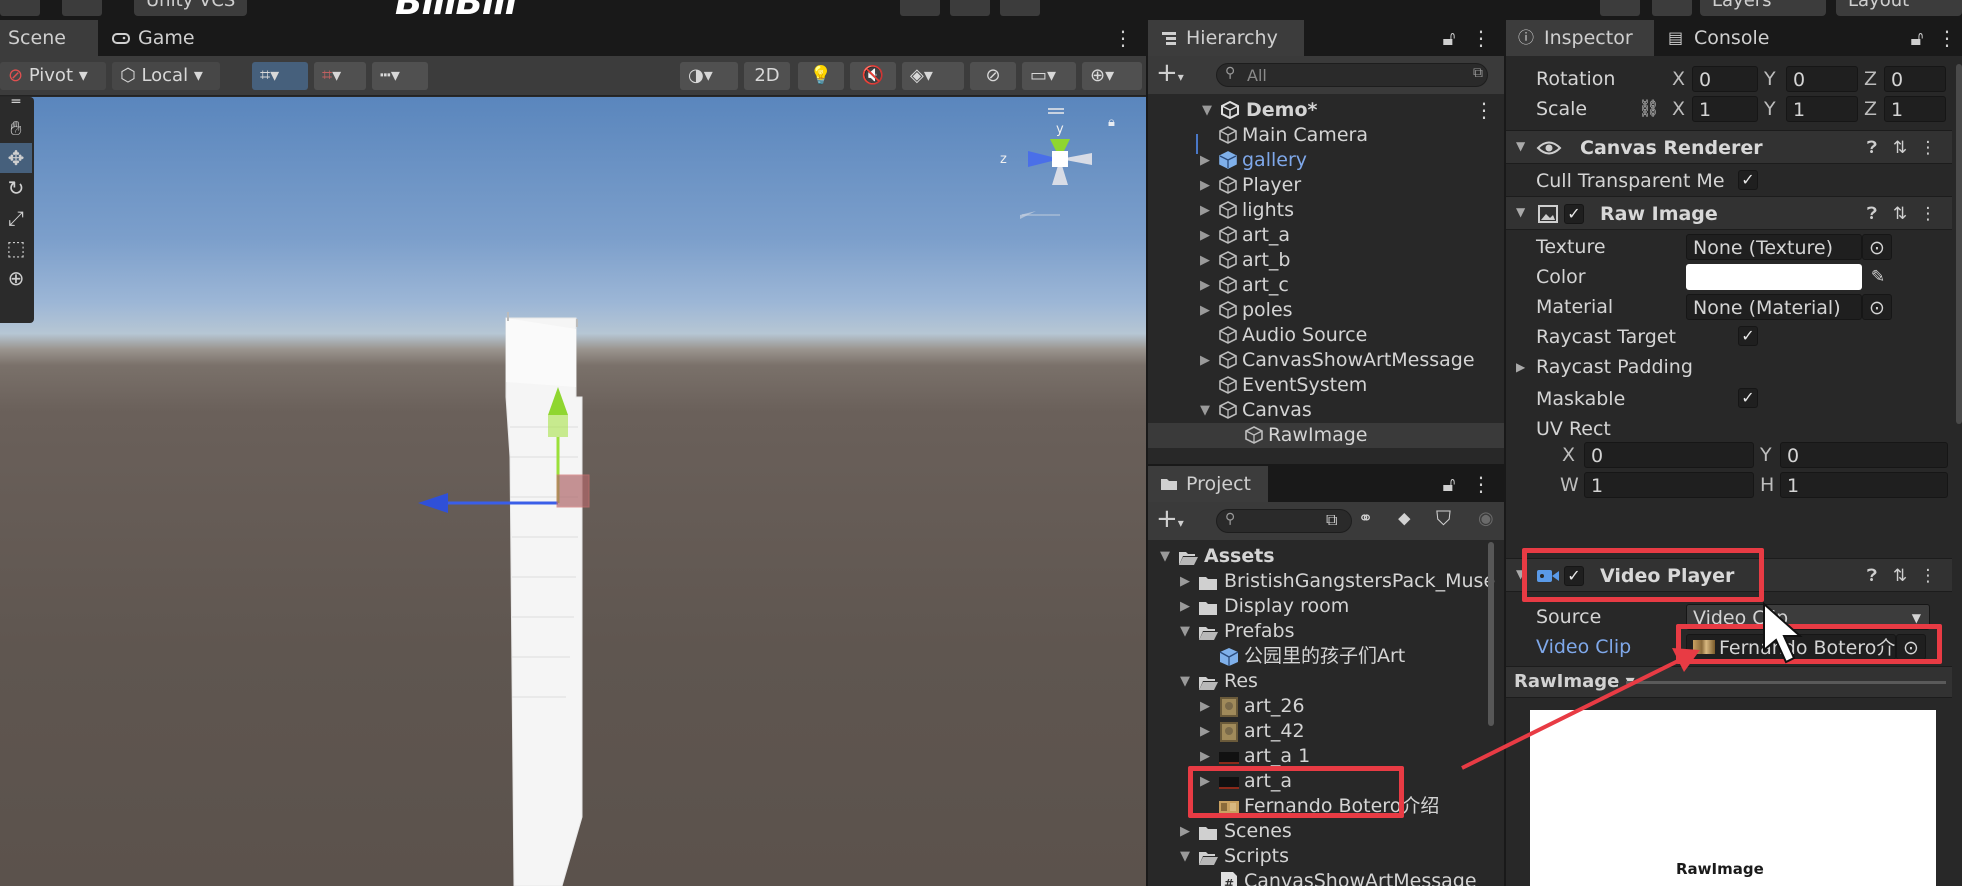 The width and height of the screenshot is (1962, 886). What do you see at coordinates (1365, 518) in the screenshot?
I see `filter-by-label-icon: ⚭` at bounding box center [1365, 518].